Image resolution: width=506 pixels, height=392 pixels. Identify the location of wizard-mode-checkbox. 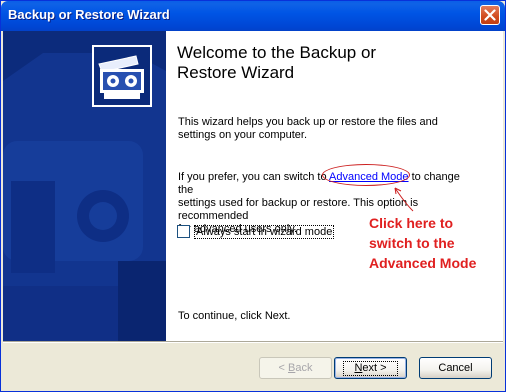
(183, 231).